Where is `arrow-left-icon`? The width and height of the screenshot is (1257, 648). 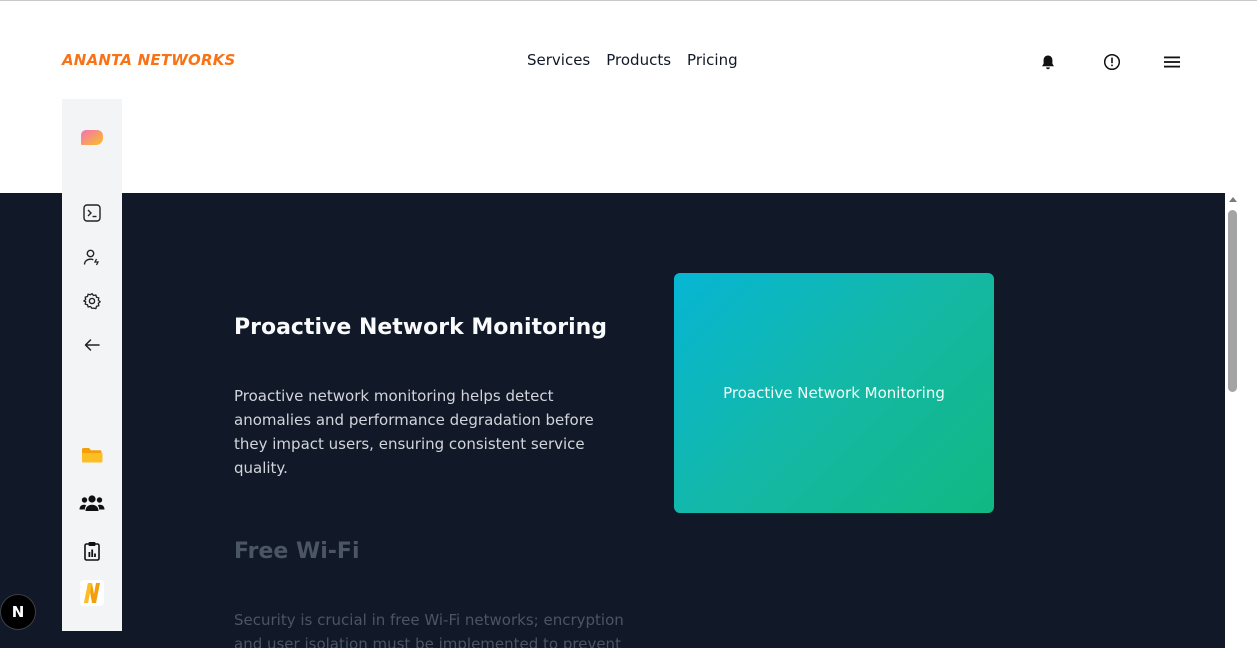 arrow-left-icon is located at coordinates (92, 345).